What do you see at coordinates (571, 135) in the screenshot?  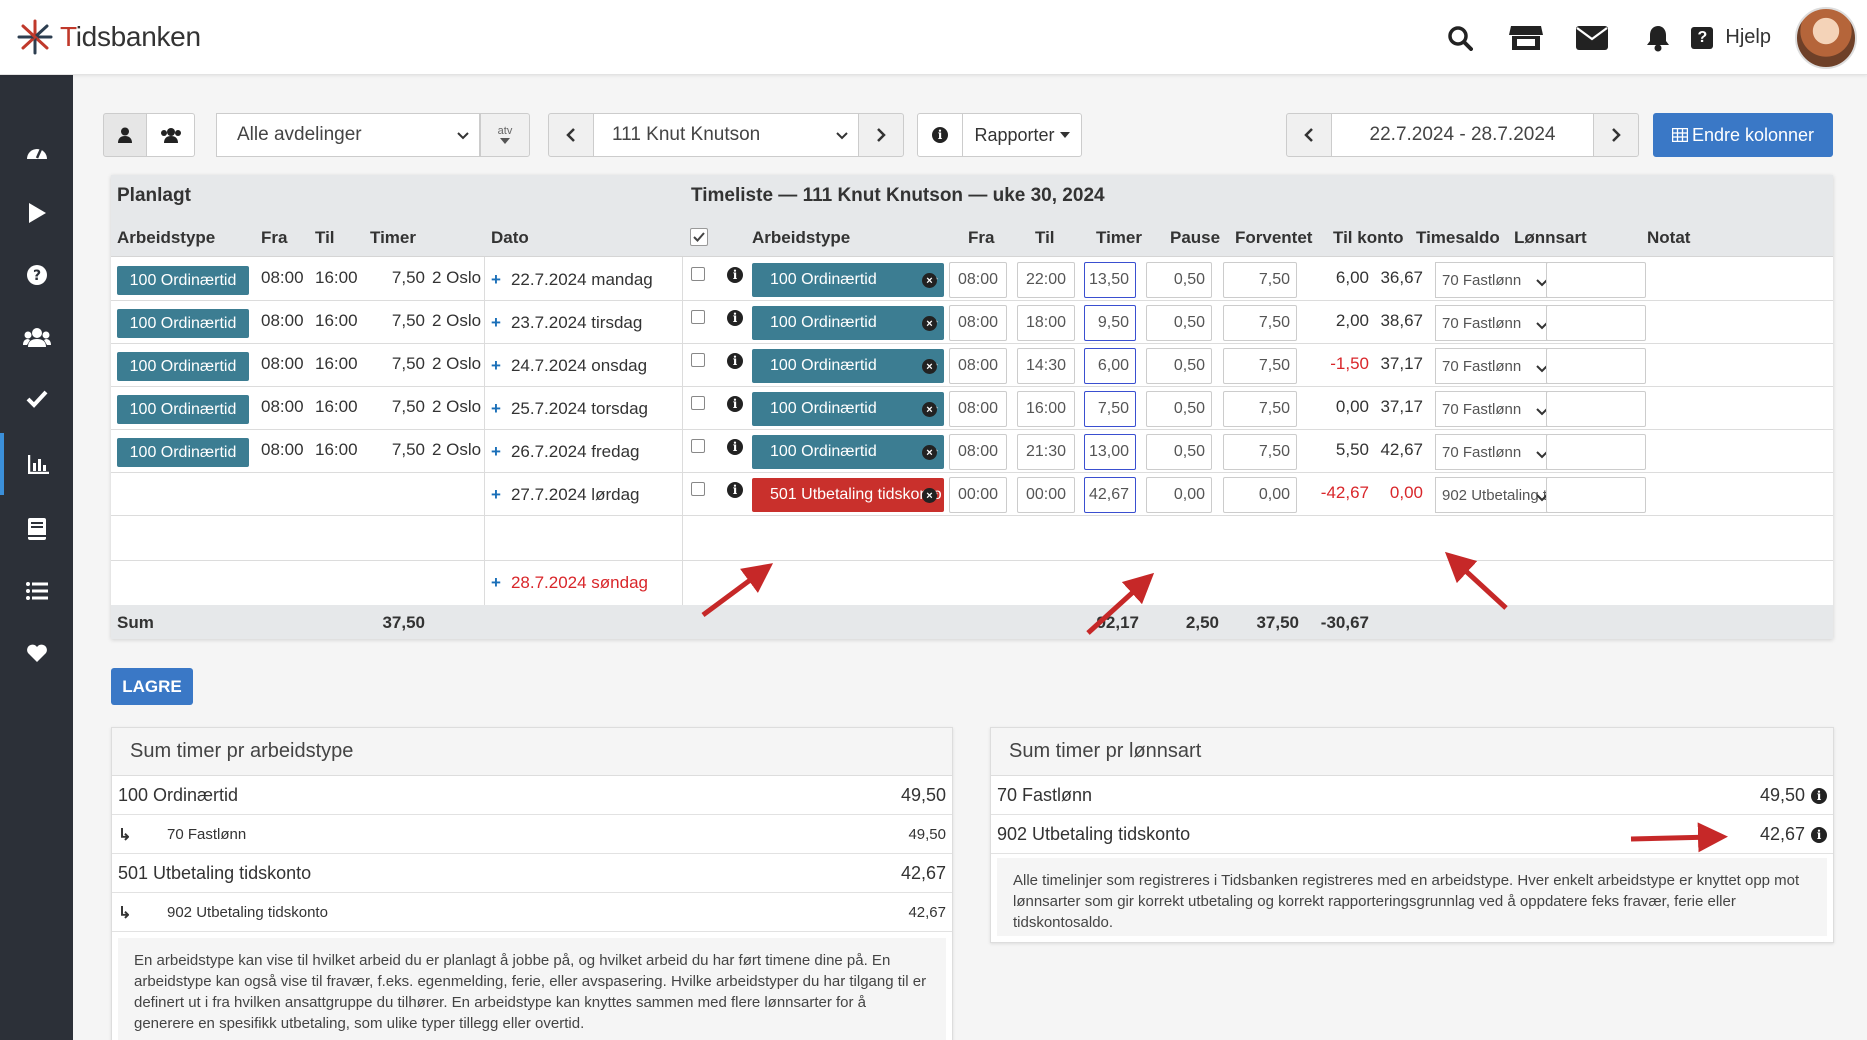 I see `prev-employee-button` at bounding box center [571, 135].